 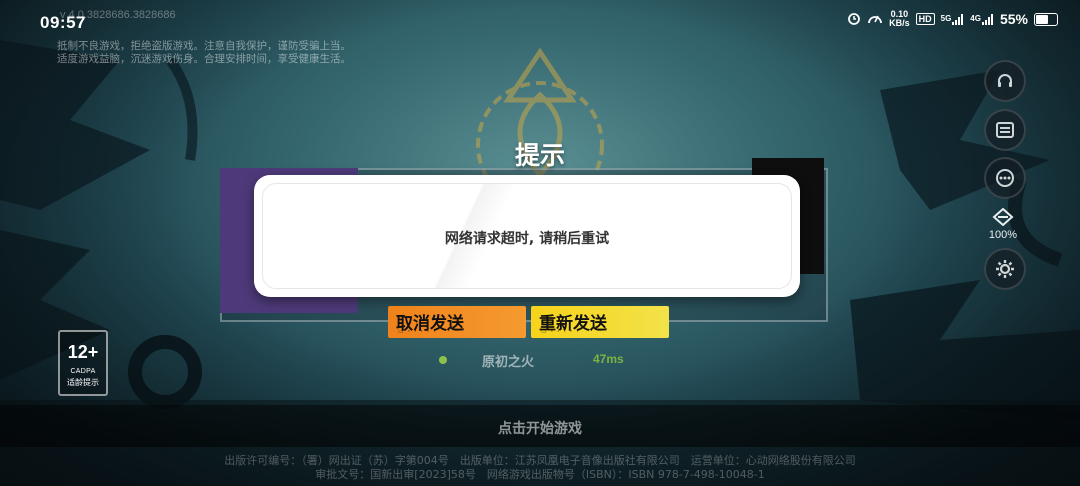 What do you see at coordinates (540, 428) in the screenshot?
I see `start-game-label: 点击开始游戏` at bounding box center [540, 428].